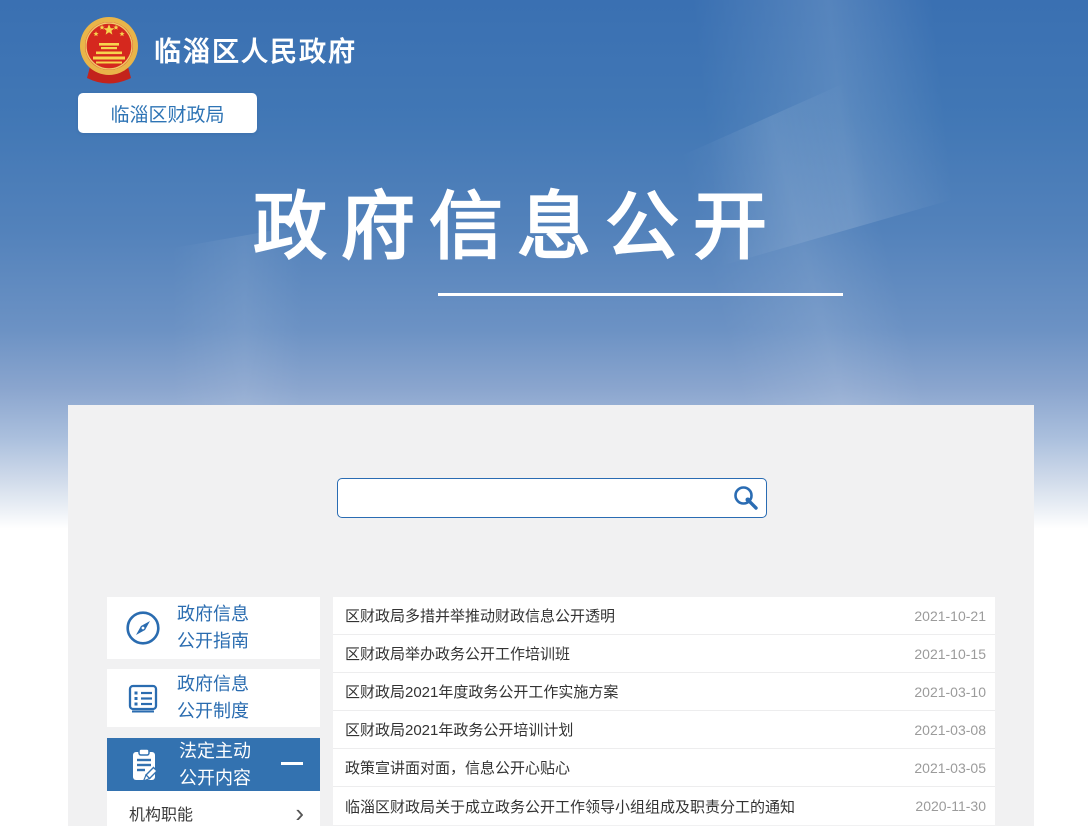 The width and height of the screenshot is (1088, 826). I want to click on department-button: 临淄区财政局, so click(167, 113).